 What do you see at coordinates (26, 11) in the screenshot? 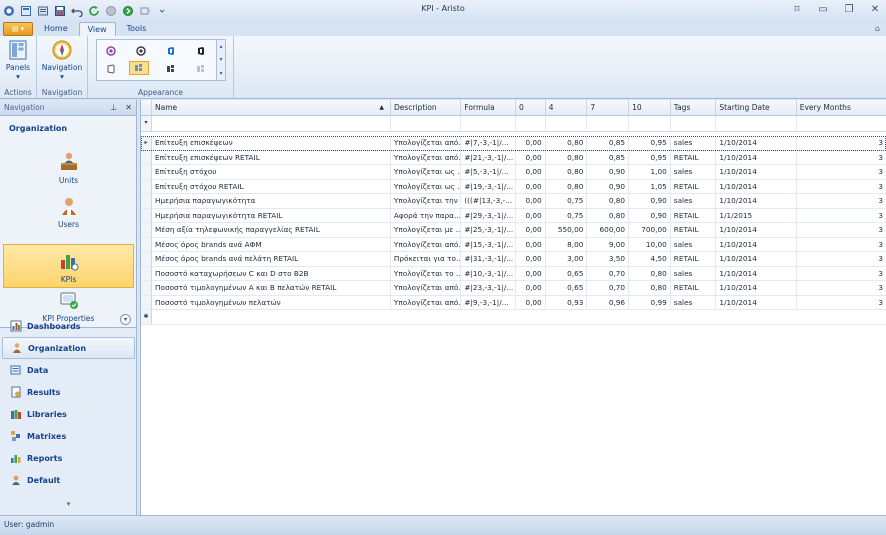
I see `new-icon` at bounding box center [26, 11].